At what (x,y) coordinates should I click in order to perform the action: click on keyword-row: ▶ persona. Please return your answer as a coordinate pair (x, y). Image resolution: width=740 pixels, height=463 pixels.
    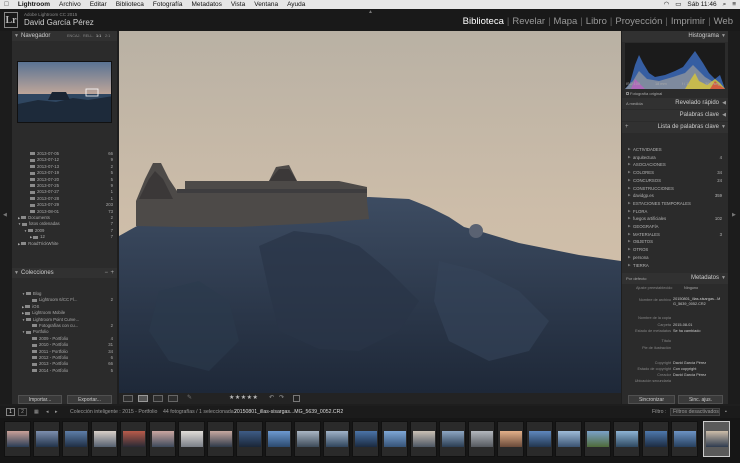
    Looking at the image, I should click on (675, 258).